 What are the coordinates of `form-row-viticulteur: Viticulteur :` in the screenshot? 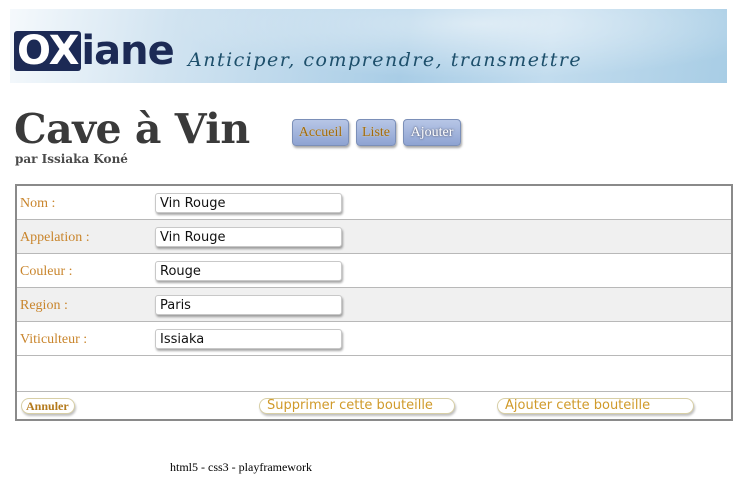 It's located at (374, 339).